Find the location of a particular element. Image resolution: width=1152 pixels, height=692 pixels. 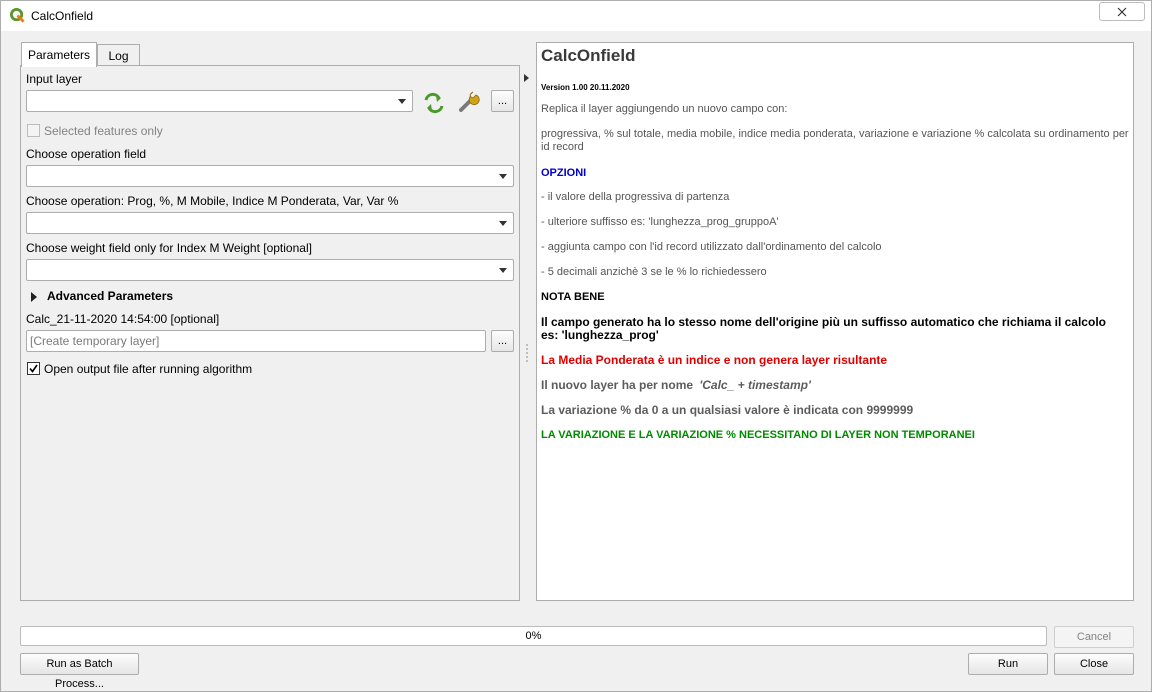

tab-parameters-label: Parameters is located at coordinates (59, 55).